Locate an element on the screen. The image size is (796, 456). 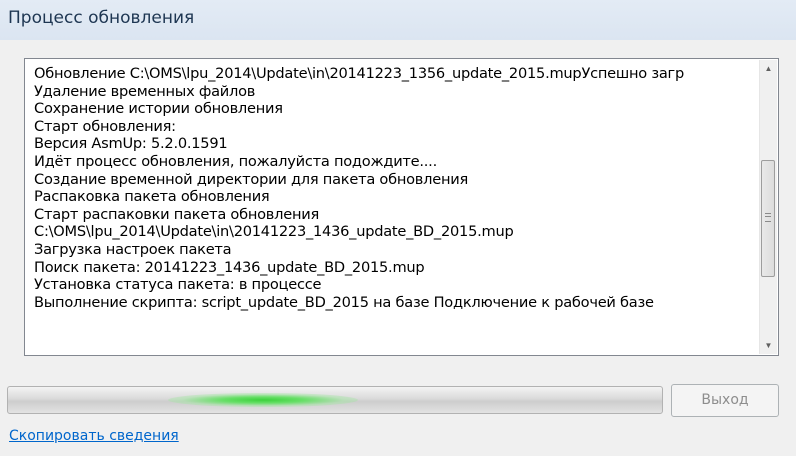
log-line: Старт распаковки пакета обновления is located at coordinates (177, 214).